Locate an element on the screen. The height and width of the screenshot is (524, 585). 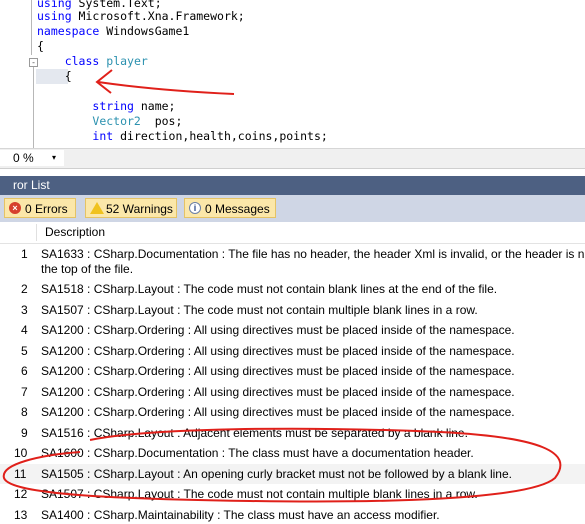
editor-status-strip: 0 % ▾ is located at coordinates (292, 158).